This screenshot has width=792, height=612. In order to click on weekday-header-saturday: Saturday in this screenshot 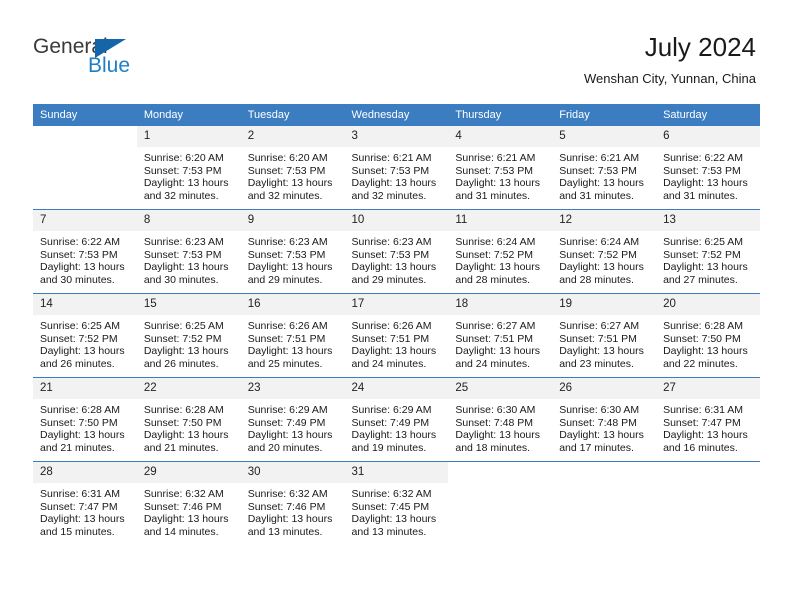, I will do `click(708, 115)`.